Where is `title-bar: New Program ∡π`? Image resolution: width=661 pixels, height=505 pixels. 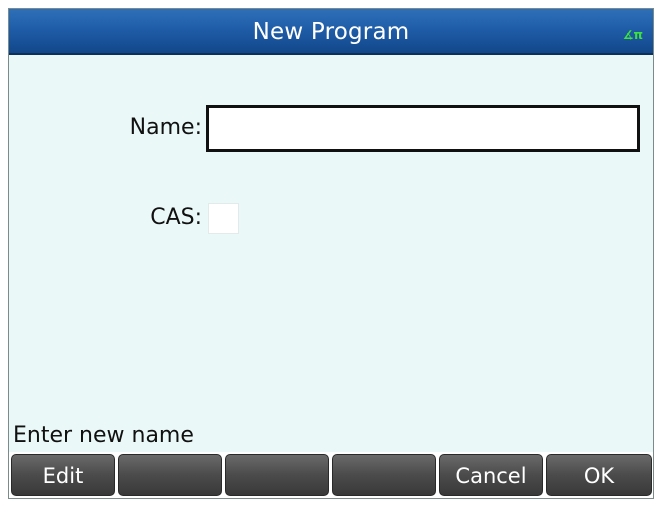
title-bar: New Program ∡π is located at coordinates (331, 32).